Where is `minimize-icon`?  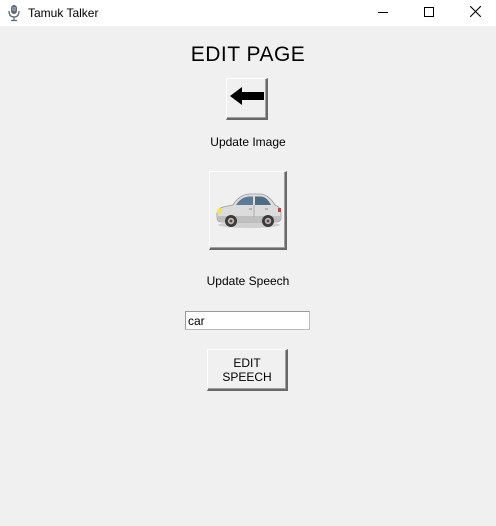
minimize-icon is located at coordinates (383, 13).